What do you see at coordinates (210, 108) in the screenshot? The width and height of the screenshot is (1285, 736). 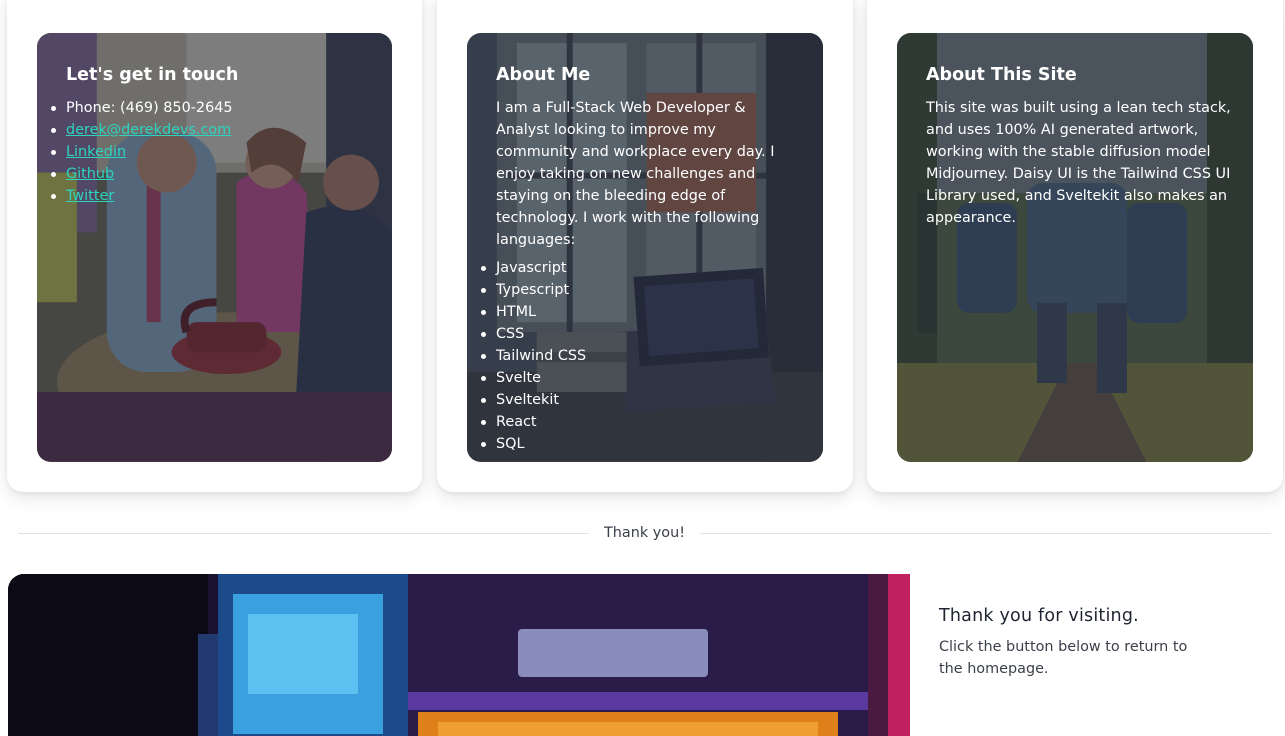 I see `phone-item: Phone: (469) 850-2645` at bounding box center [210, 108].